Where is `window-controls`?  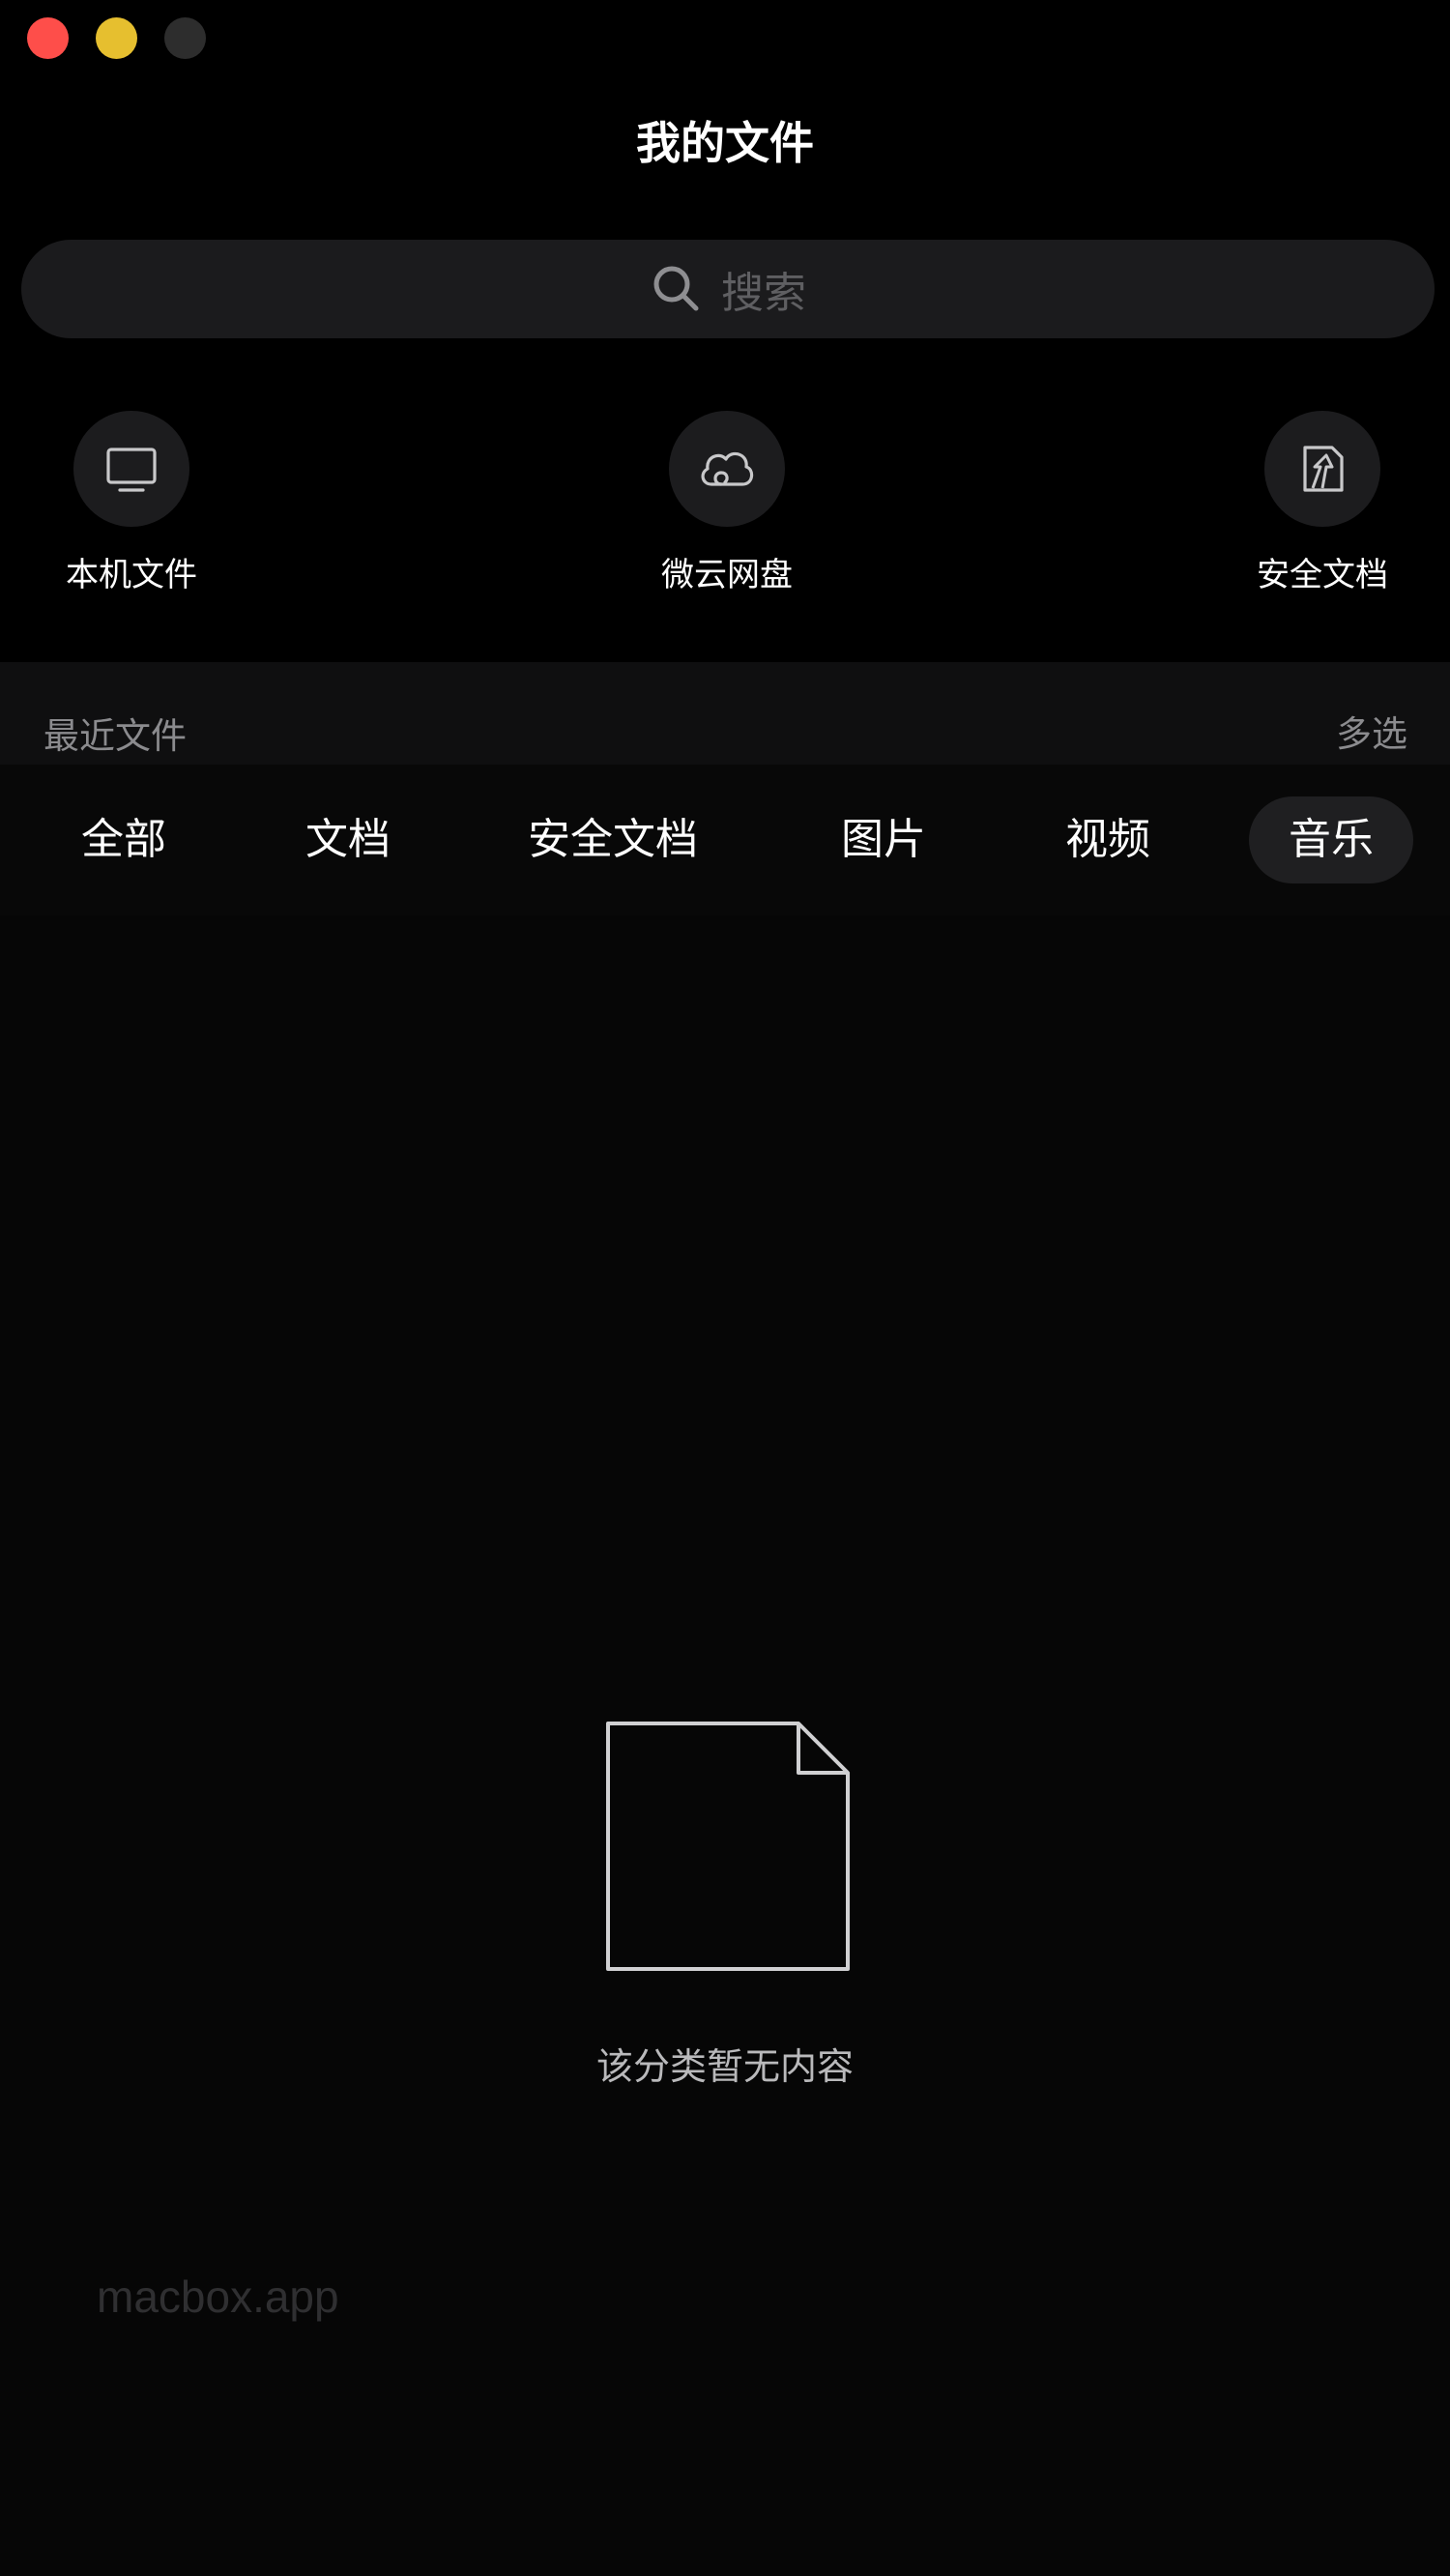 window-controls is located at coordinates (116, 38).